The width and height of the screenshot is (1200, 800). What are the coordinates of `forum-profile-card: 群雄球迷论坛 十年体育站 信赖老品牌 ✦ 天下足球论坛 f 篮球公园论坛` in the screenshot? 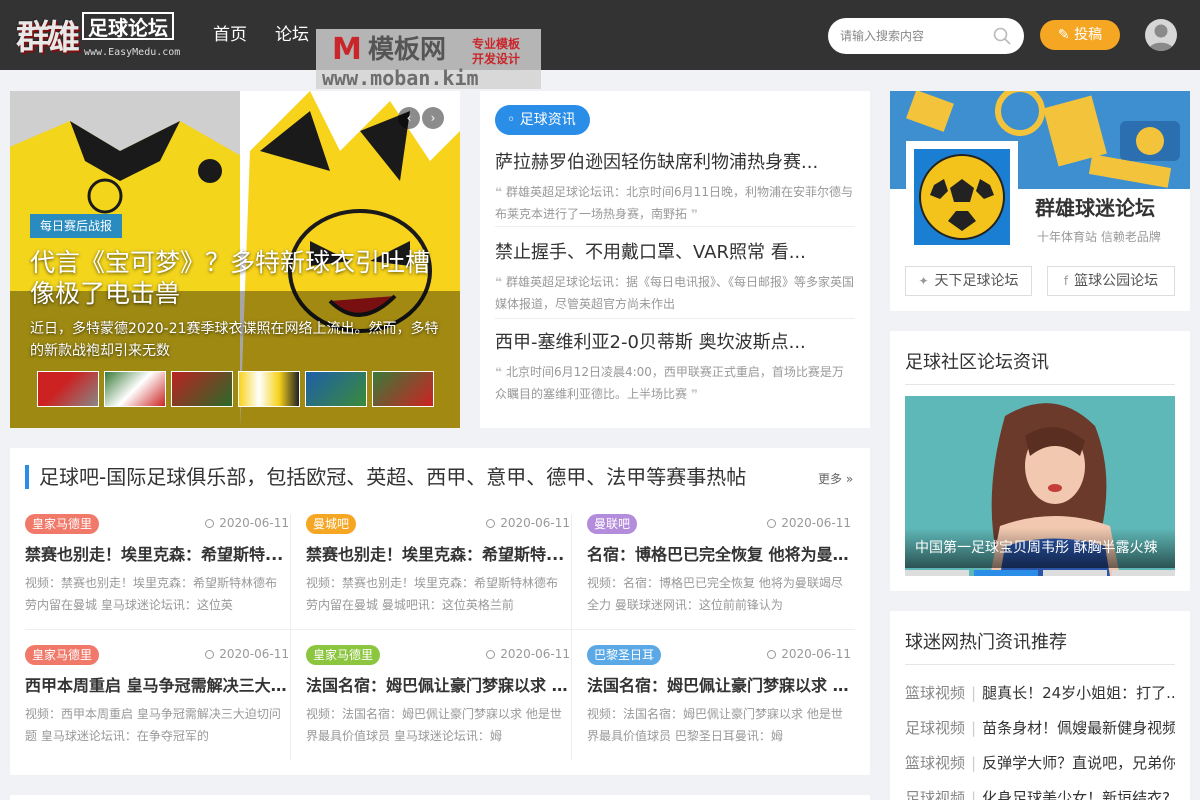 It's located at (1040, 201).